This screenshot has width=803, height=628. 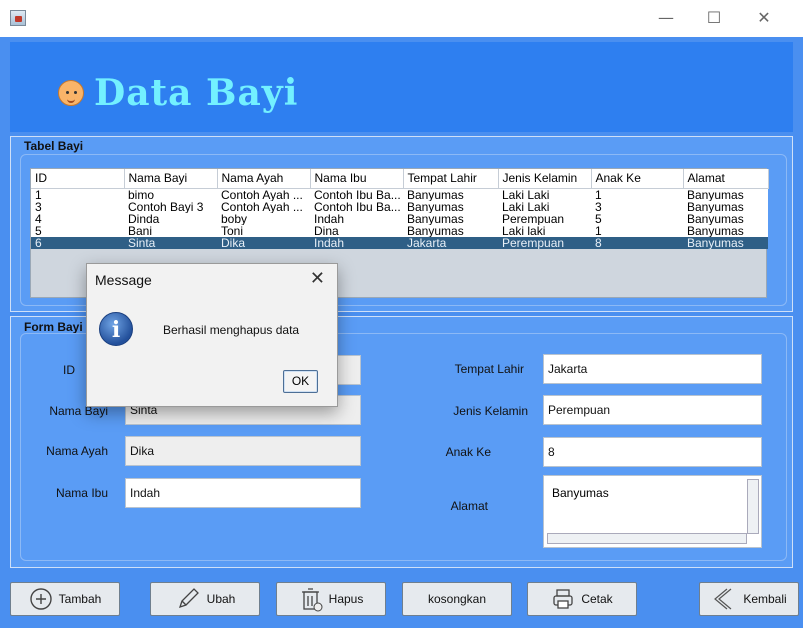 I want to click on table-cell: Laki laki, so click(x=544, y=230).